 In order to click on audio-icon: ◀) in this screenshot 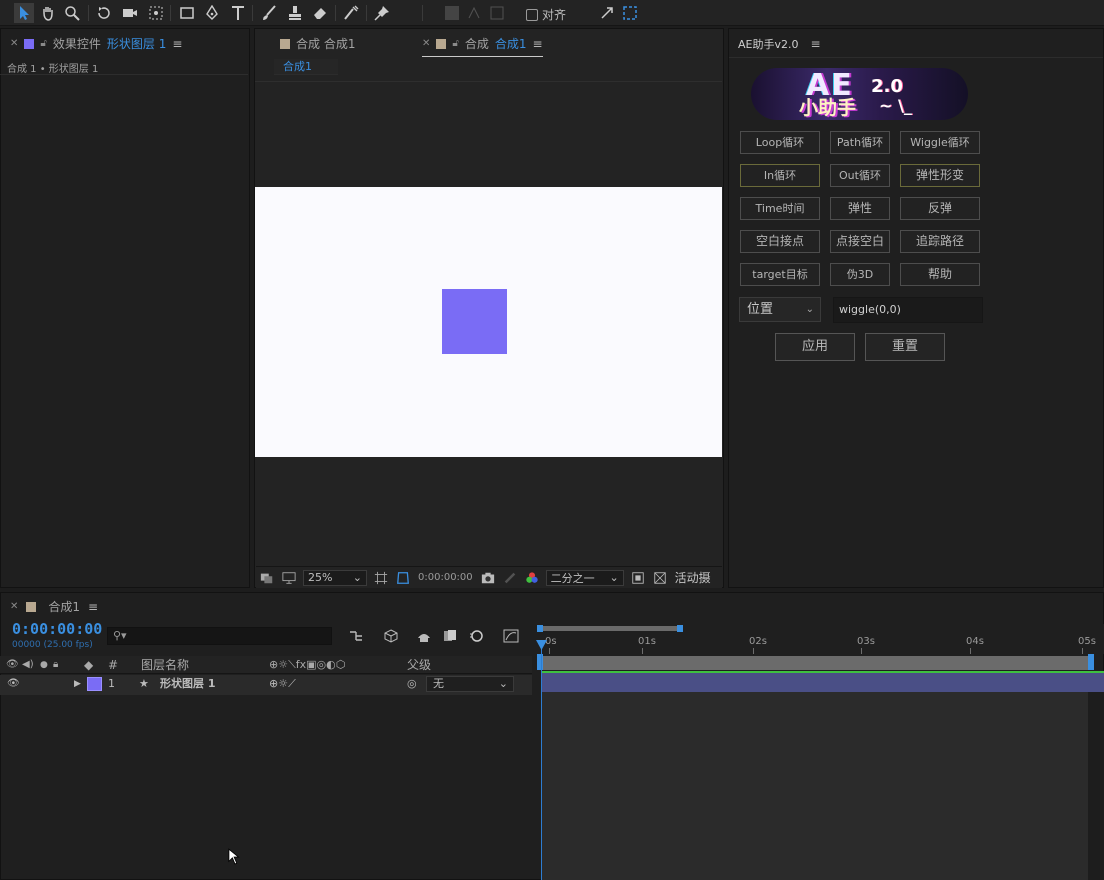, I will do `click(28, 665)`.